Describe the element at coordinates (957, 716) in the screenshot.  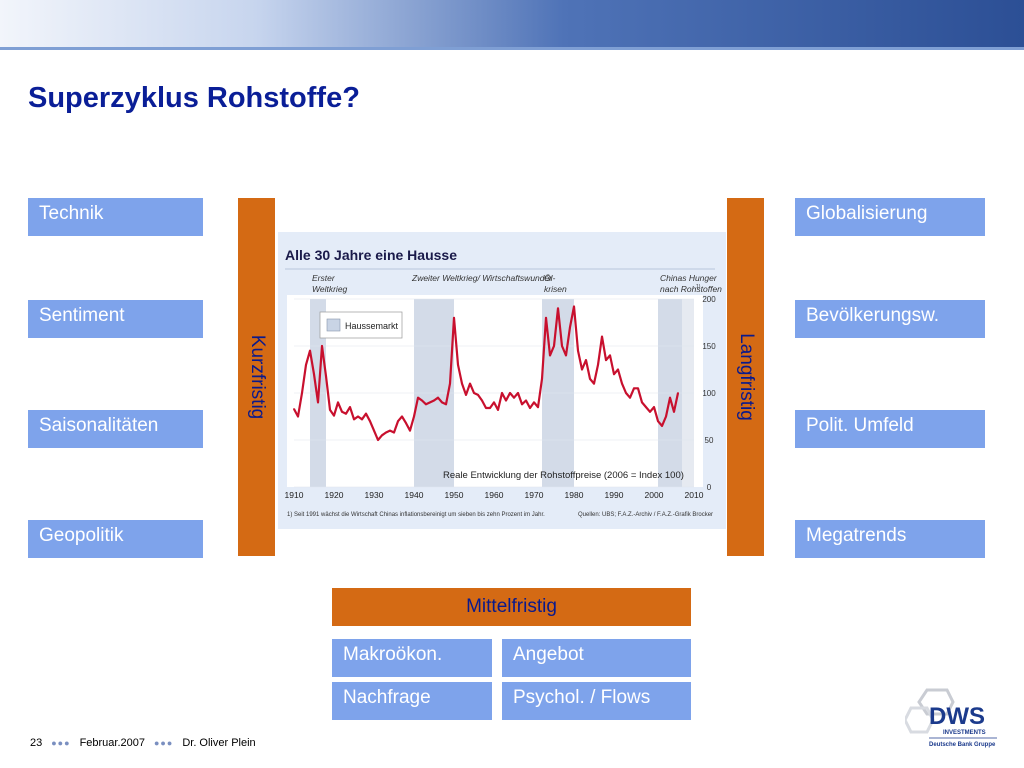
I see `logo-brand: DWS` at that location.